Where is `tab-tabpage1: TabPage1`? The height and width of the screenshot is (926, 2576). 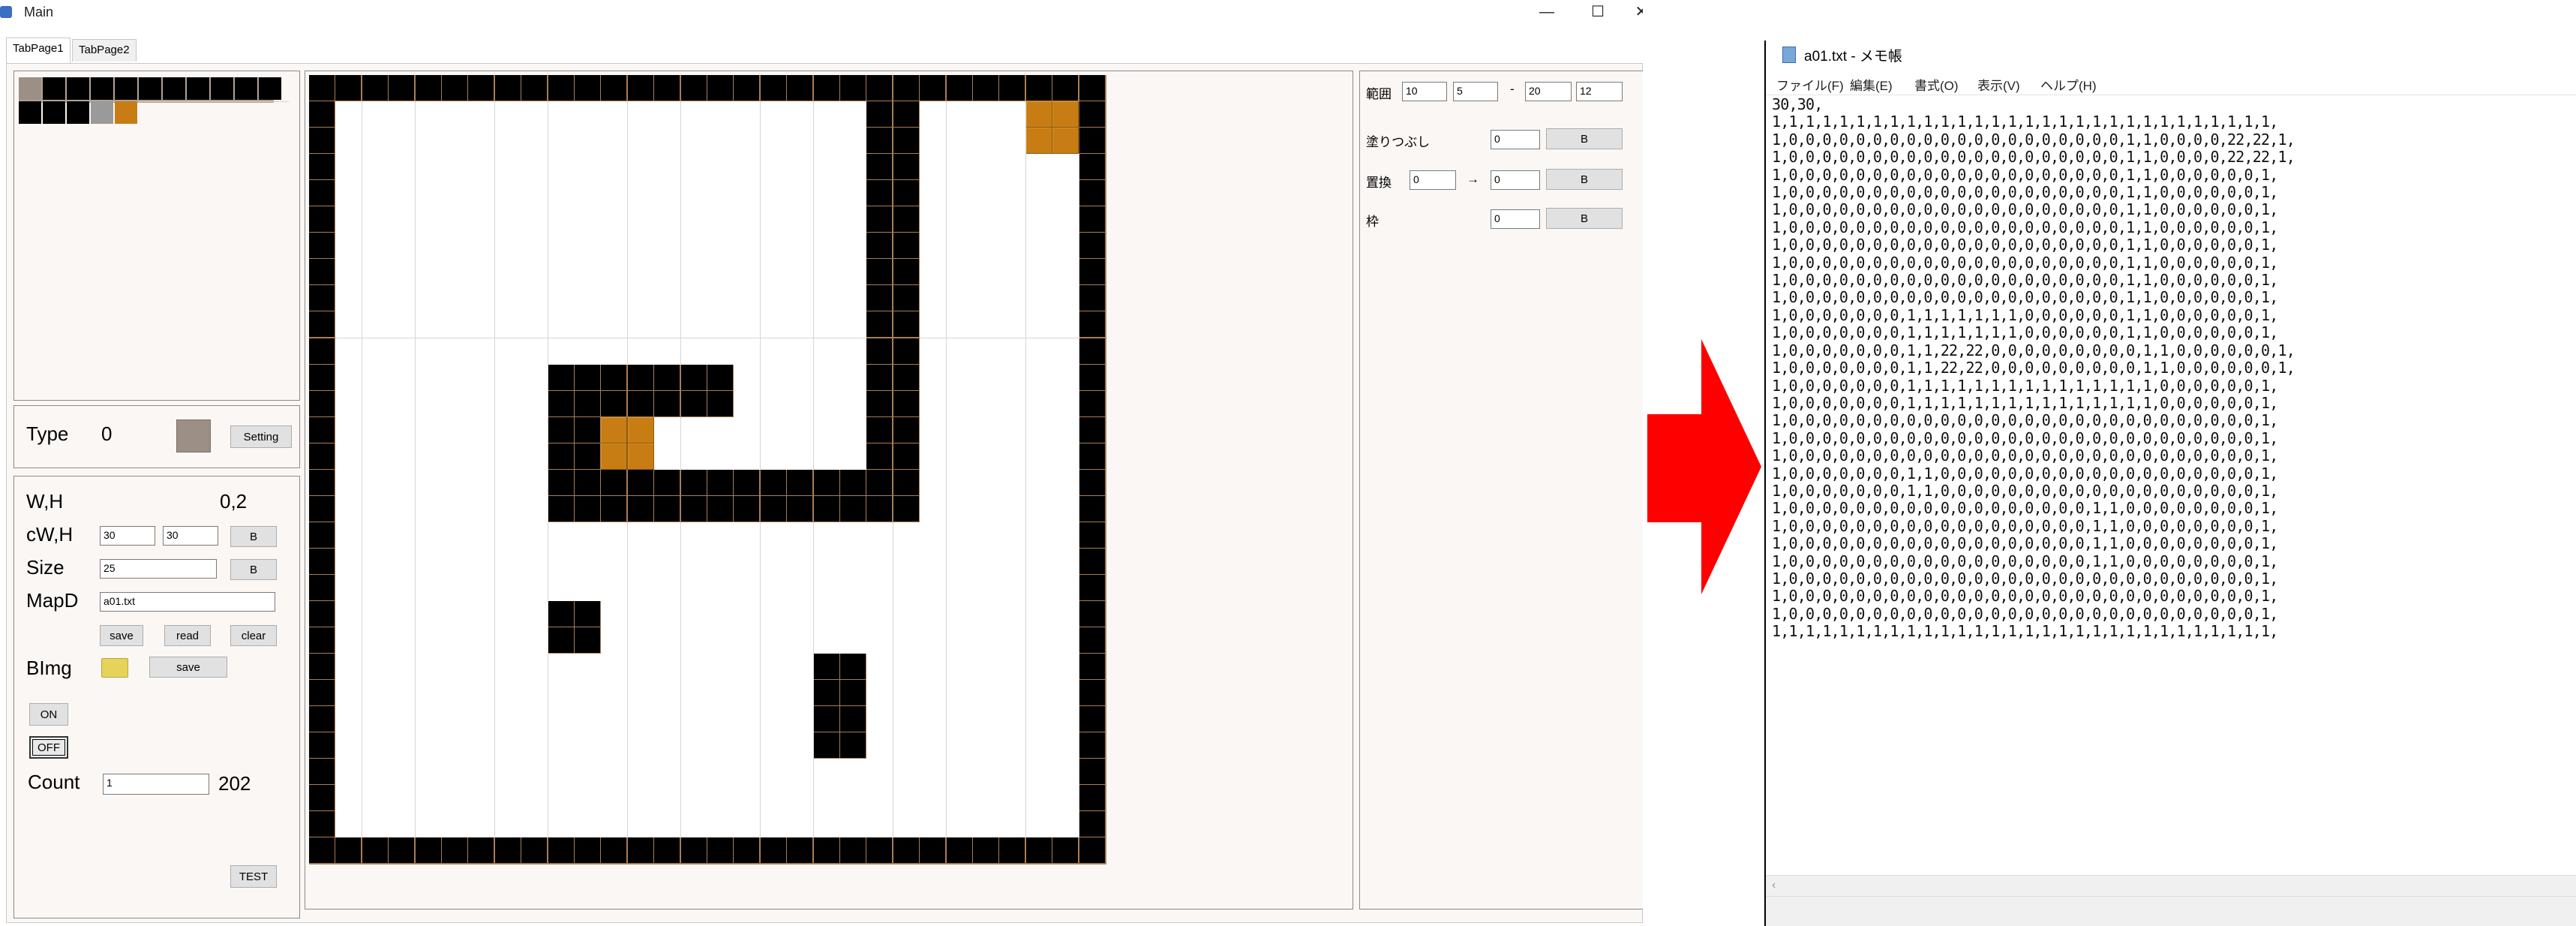
tab-tabpage1: TabPage1 is located at coordinates (38, 50).